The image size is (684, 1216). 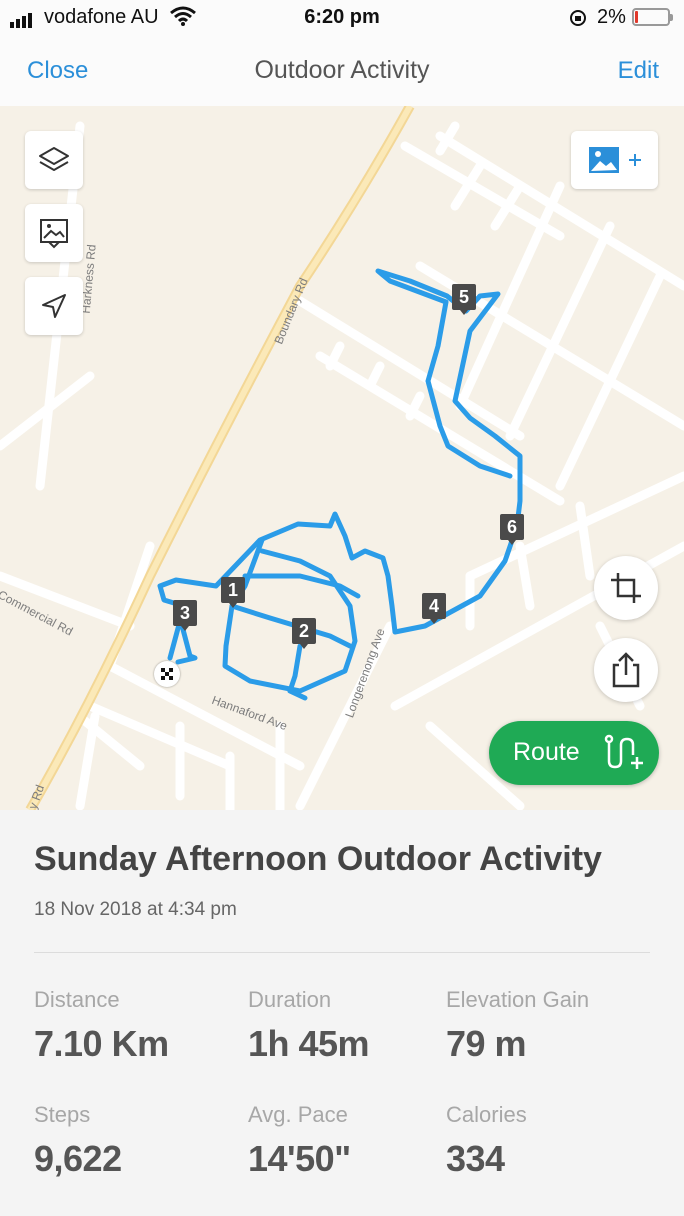 What do you see at coordinates (434, 608) in the screenshot?
I see `route-marker-4: 4` at bounding box center [434, 608].